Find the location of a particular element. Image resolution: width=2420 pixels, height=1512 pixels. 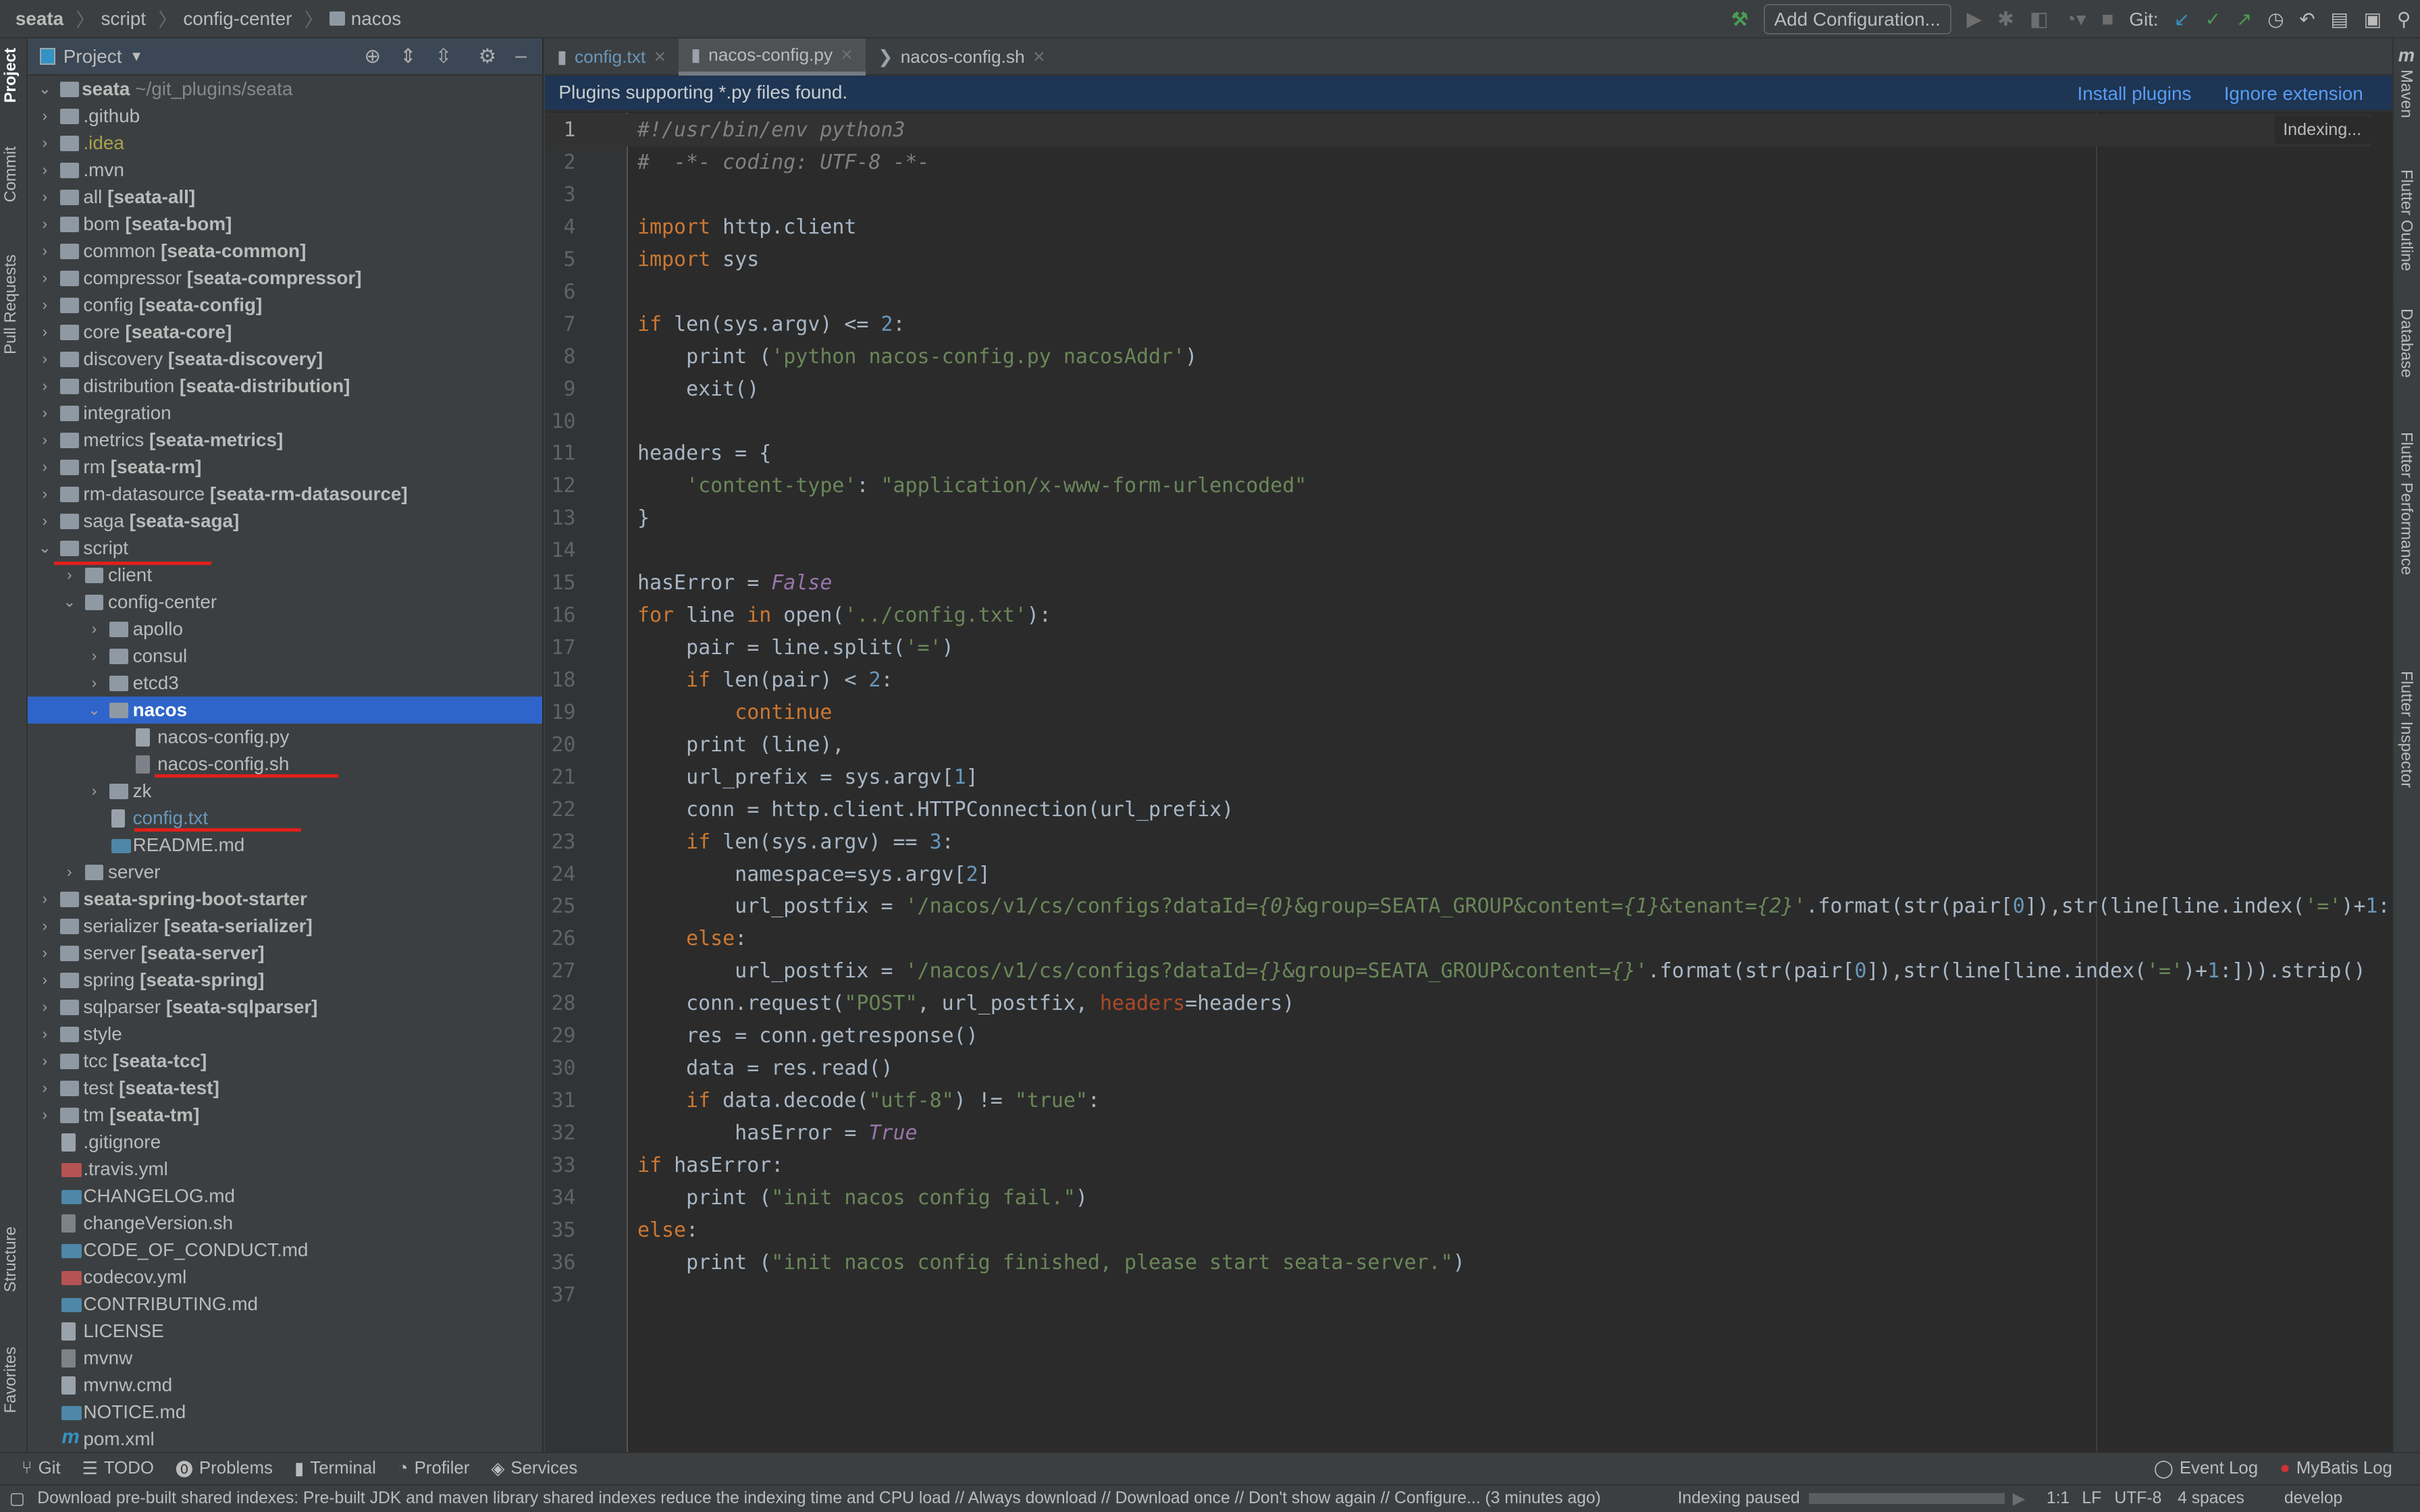

tree-item: › zk is located at coordinates (285, 792).